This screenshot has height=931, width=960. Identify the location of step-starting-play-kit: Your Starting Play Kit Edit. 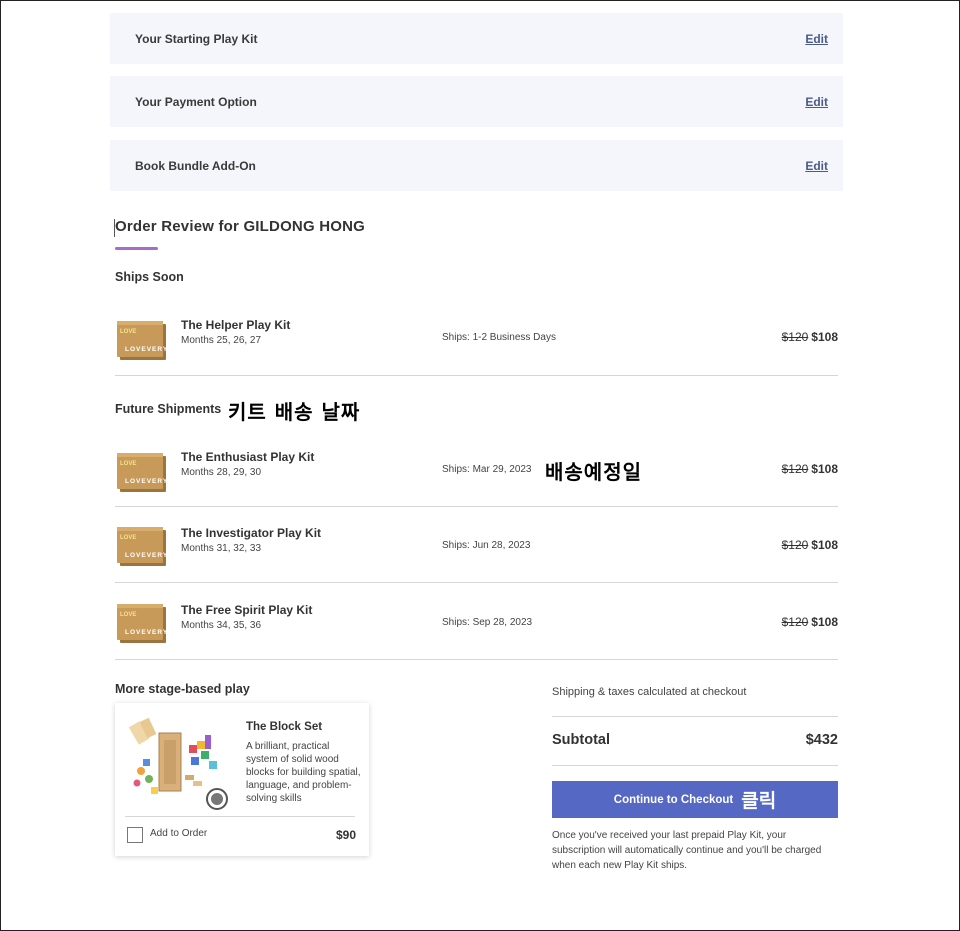
(476, 38).